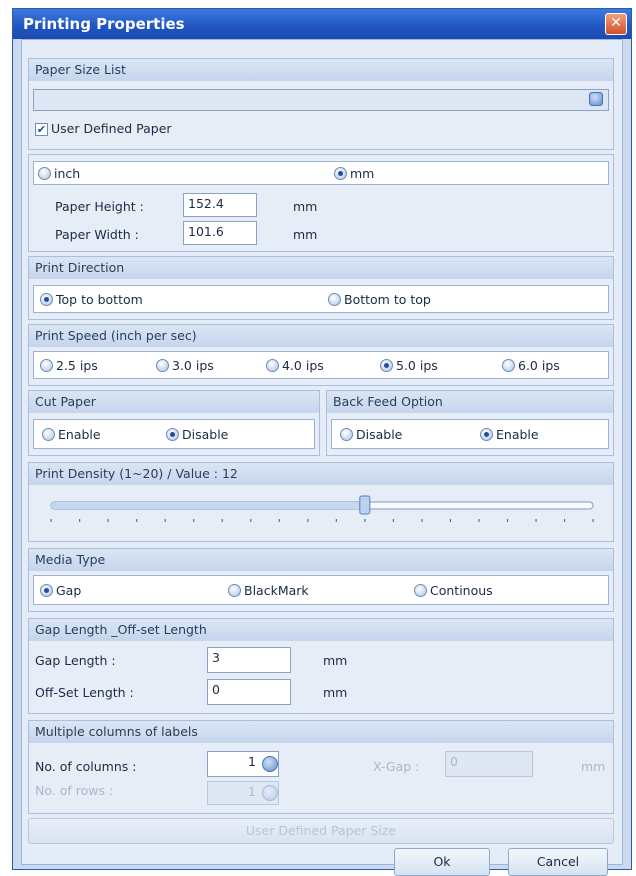 The height and width of the screenshot is (876, 636). What do you see at coordinates (174, 402) in the screenshot?
I see `cut-paper-header: Cut Paper` at bounding box center [174, 402].